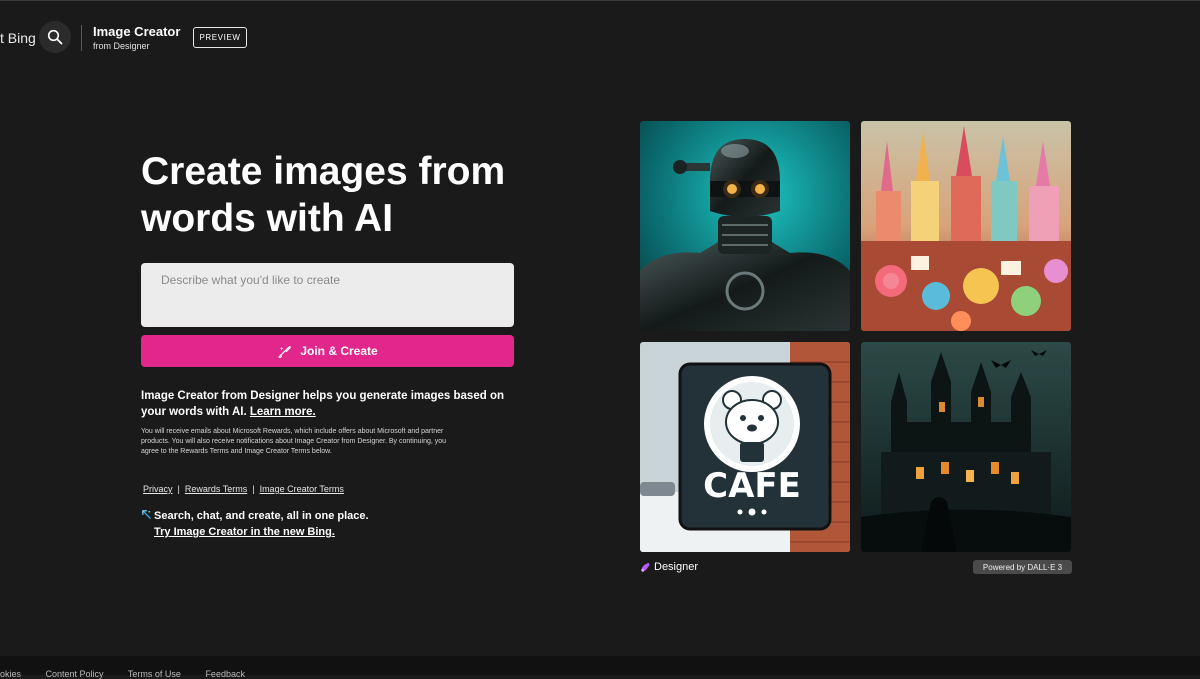  Describe the element at coordinates (244, 532) in the screenshot. I see `try-new-bing-link: Try Image Creator in the new Bing.` at that location.